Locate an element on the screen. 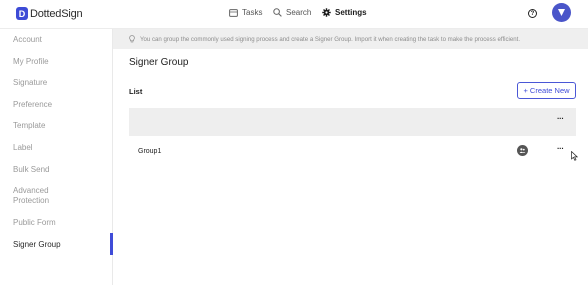 The image size is (588, 285). logo-mark: D is located at coordinates (22, 13).